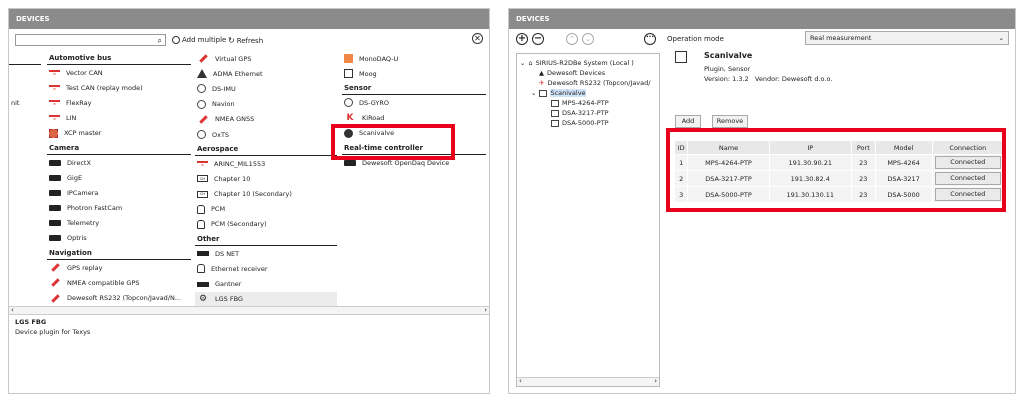 Image resolution: width=1024 pixels, height=402 pixels. I want to click on device-type-label: Chapter 10 (Secondary), so click(253, 194).